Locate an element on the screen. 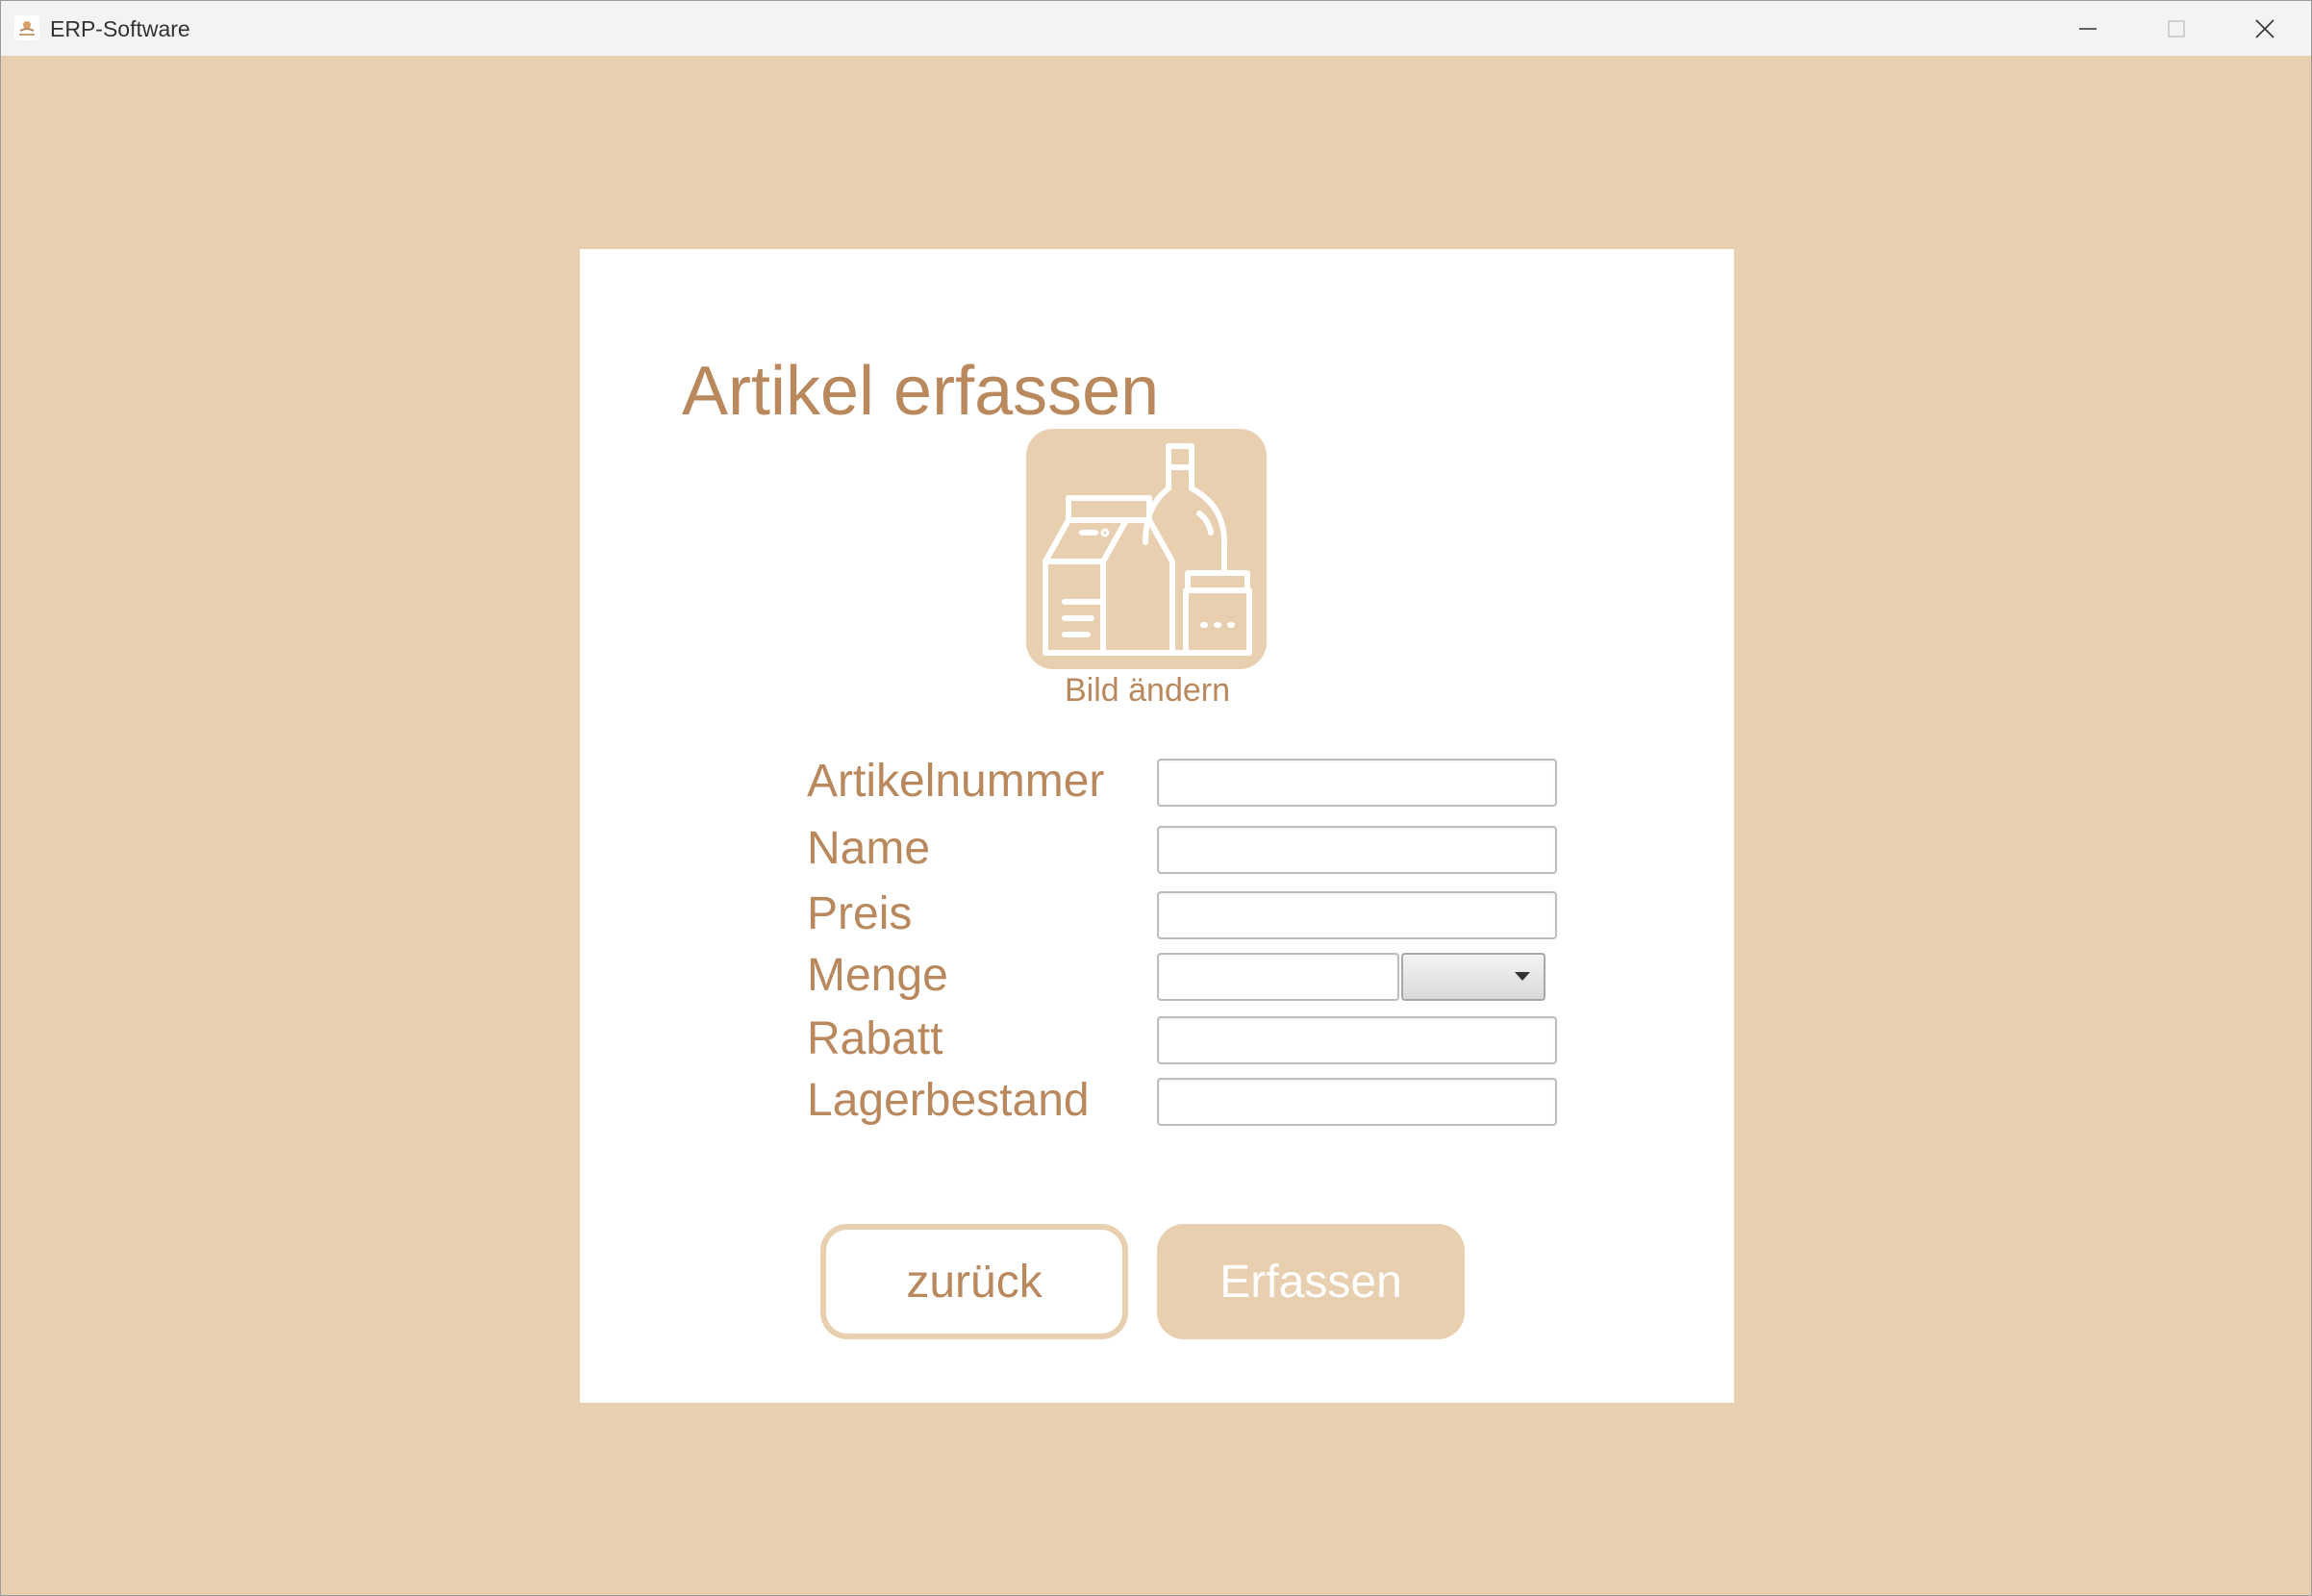  change-image-link: Bild ändern is located at coordinates (1148, 690).